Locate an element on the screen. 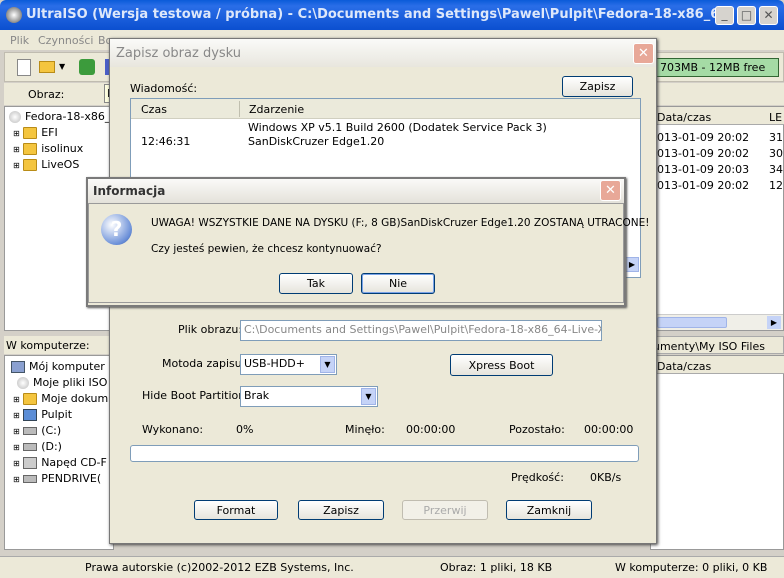 Image resolution: width=784 pixels, height=578 pixels. burn-dialog-title-bar: Zapisz obraz dysku ✕ is located at coordinates (383, 53).